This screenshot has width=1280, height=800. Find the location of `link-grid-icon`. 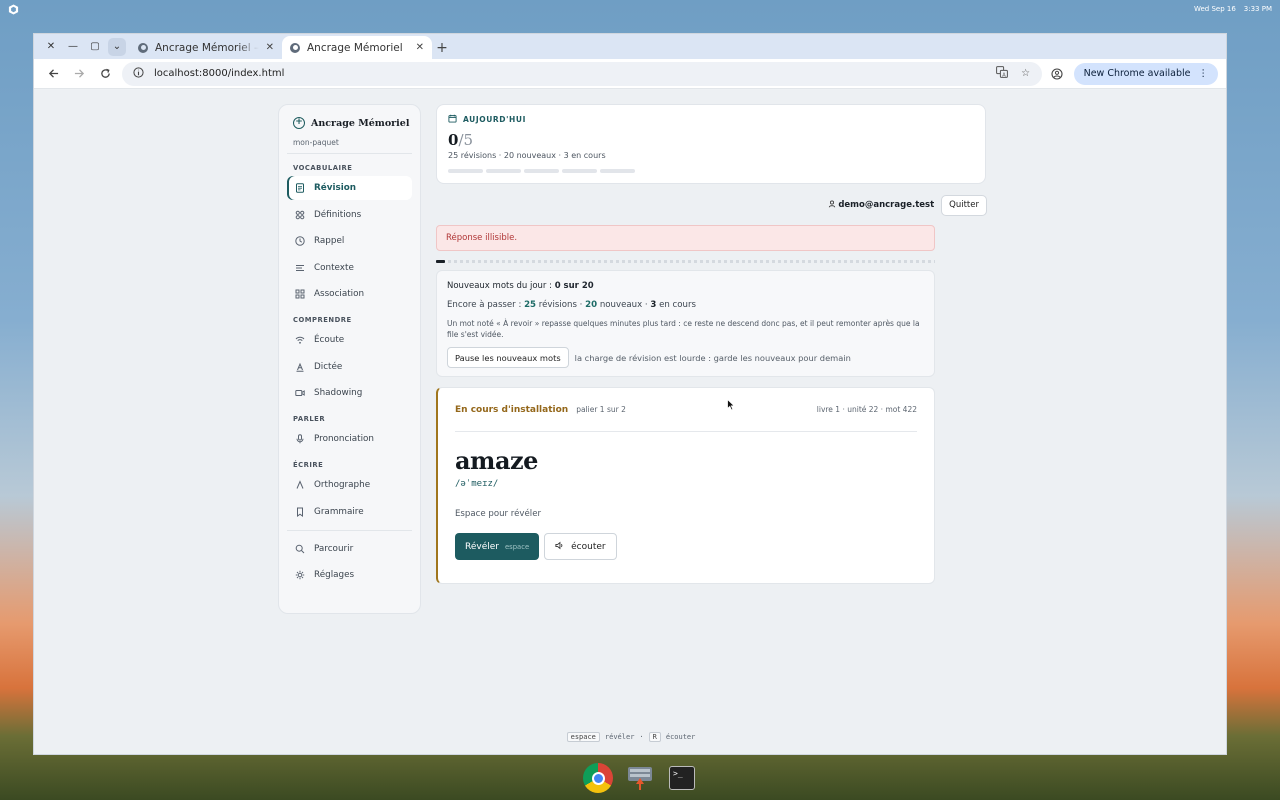

link-grid-icon is located at coordinates (300, 294).